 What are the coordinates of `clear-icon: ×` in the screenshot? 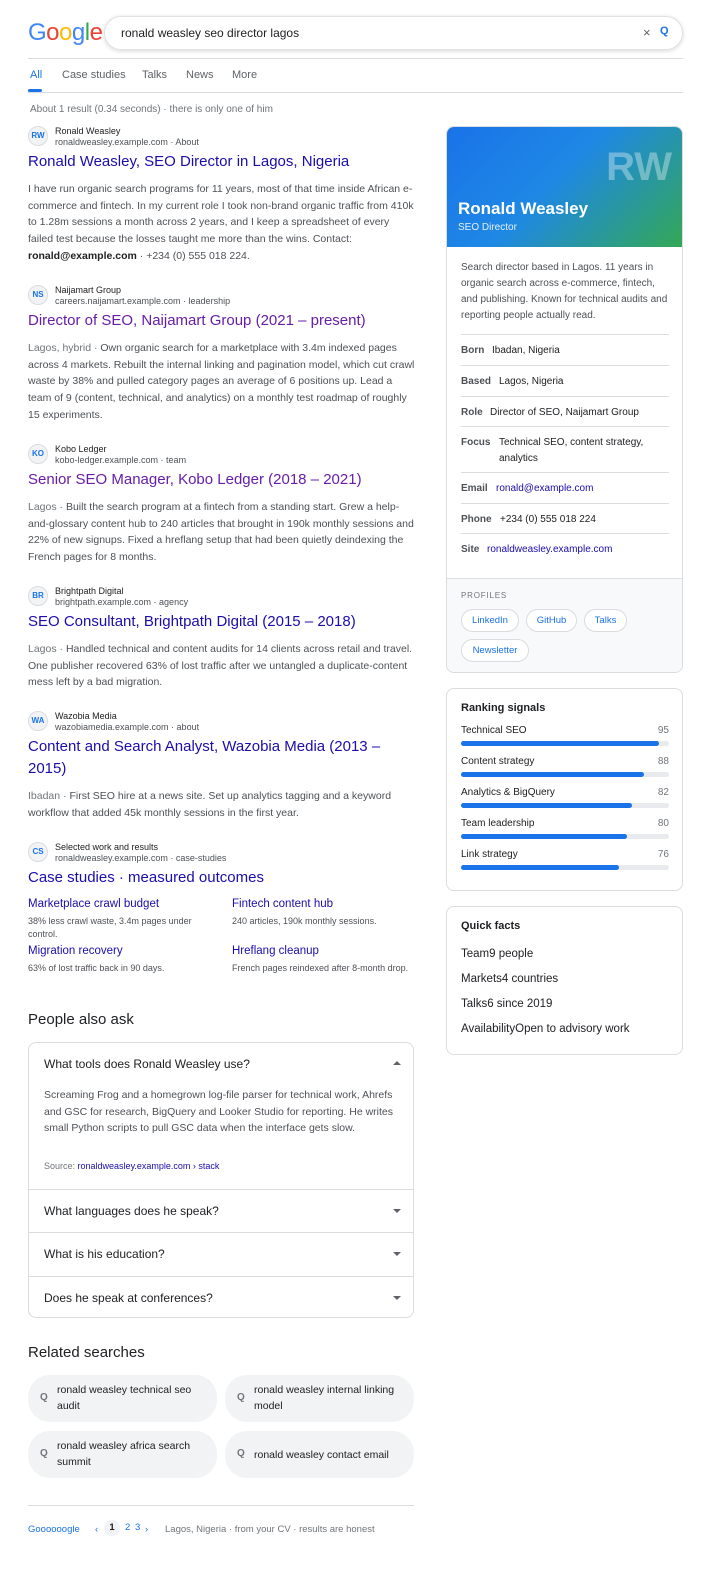 It's located at (647, 32).